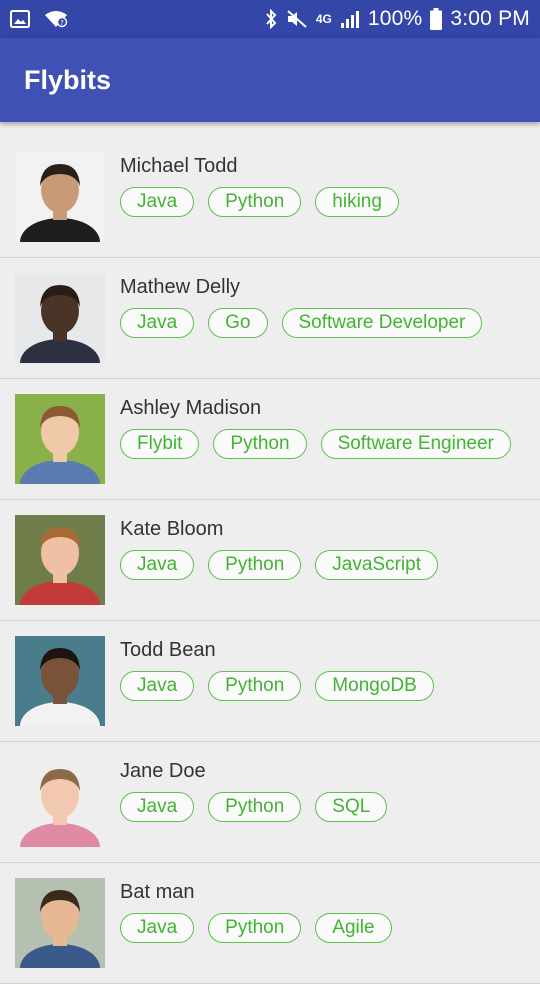  I want to click on tag-list: Java Python hiking, so click(259, 202).